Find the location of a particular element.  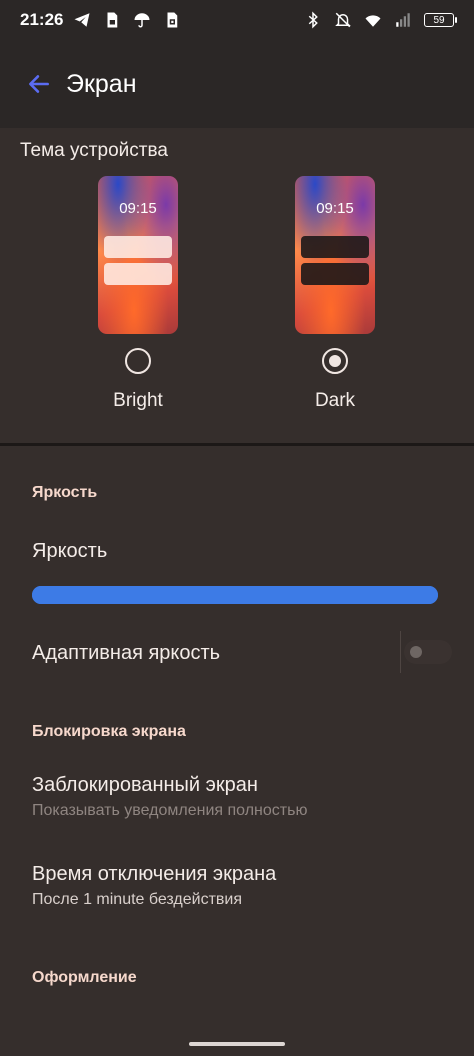

list-item-partial is located at coordinates (112, 1023).